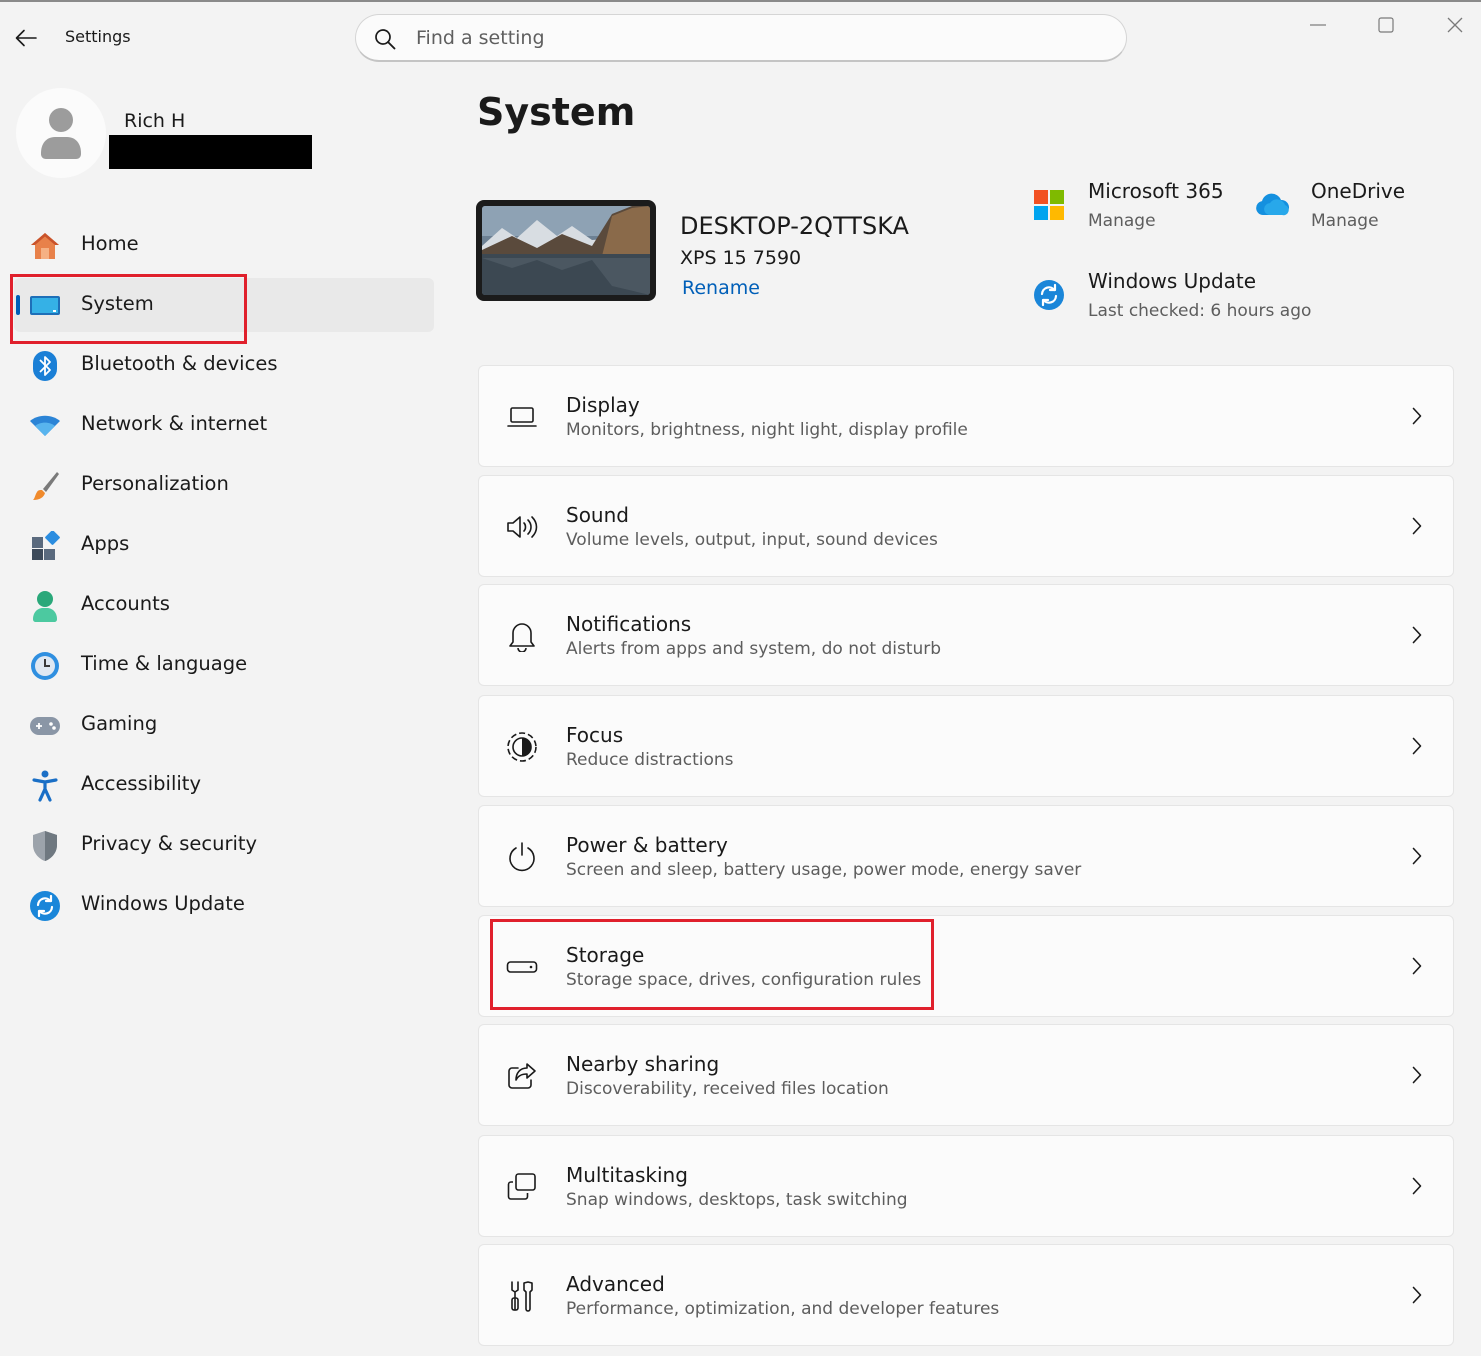  What do you see at coordinates (603, 405) in the screenshot?
I see `card-title: Display` at bounding box center [603, 405].